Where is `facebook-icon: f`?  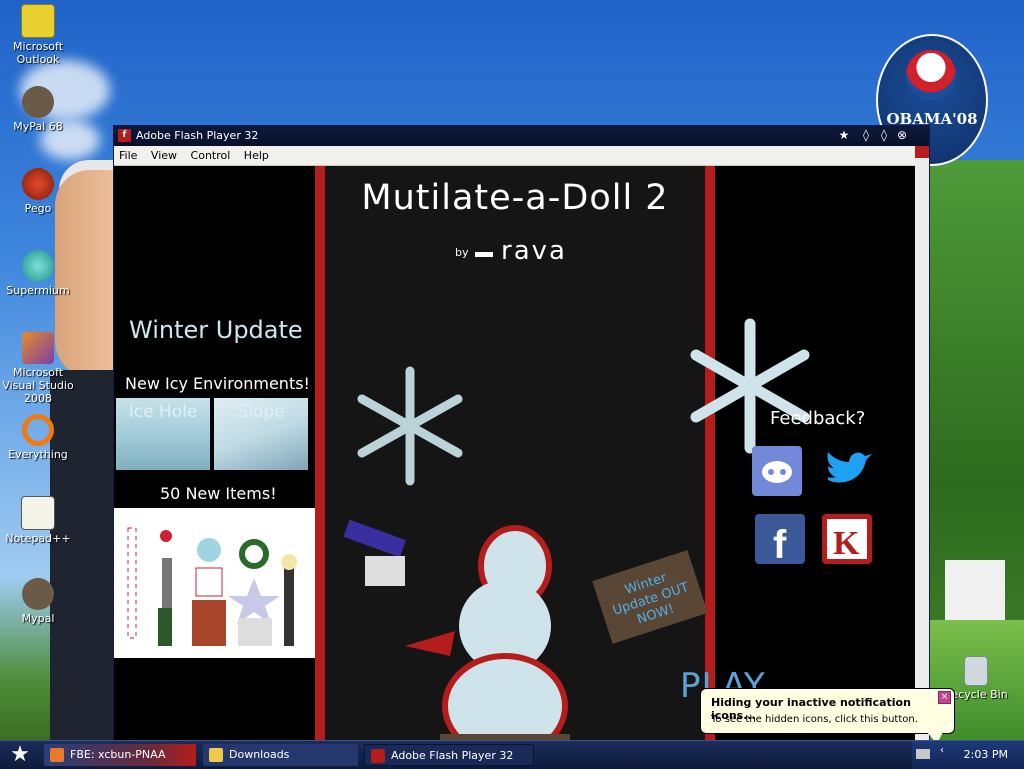
facebook-icon: f is located at coordinates (780, 540).